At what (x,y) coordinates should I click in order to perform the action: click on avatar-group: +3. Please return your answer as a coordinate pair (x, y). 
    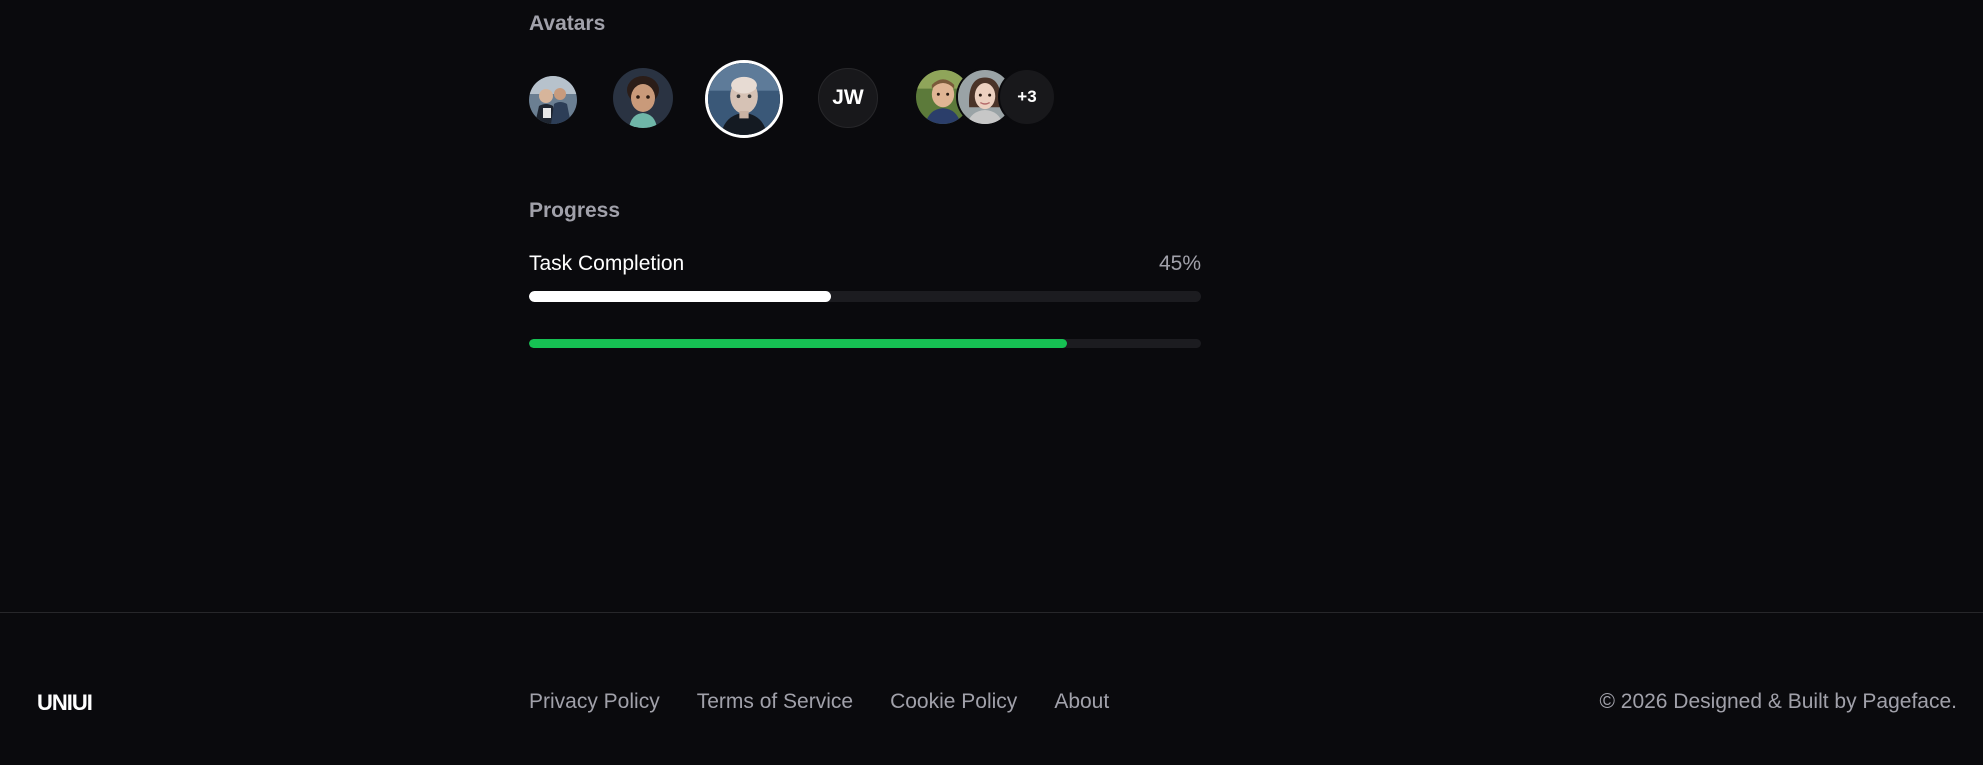
    Looking at the image, I should click on (994, 98).